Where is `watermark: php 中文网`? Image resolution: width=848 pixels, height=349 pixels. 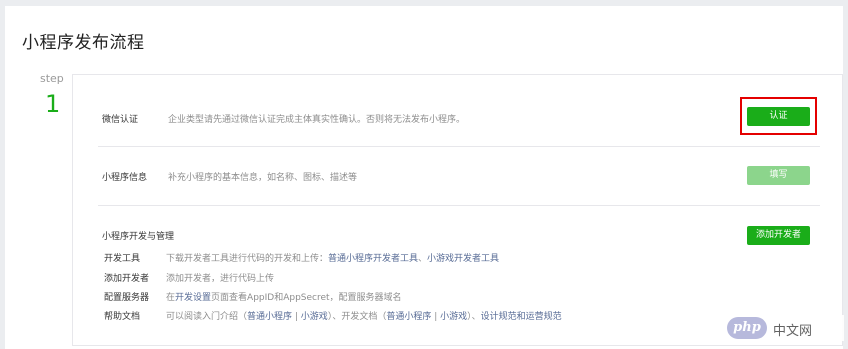
watermark: php 中文网 is located at coordinates (784, 328).